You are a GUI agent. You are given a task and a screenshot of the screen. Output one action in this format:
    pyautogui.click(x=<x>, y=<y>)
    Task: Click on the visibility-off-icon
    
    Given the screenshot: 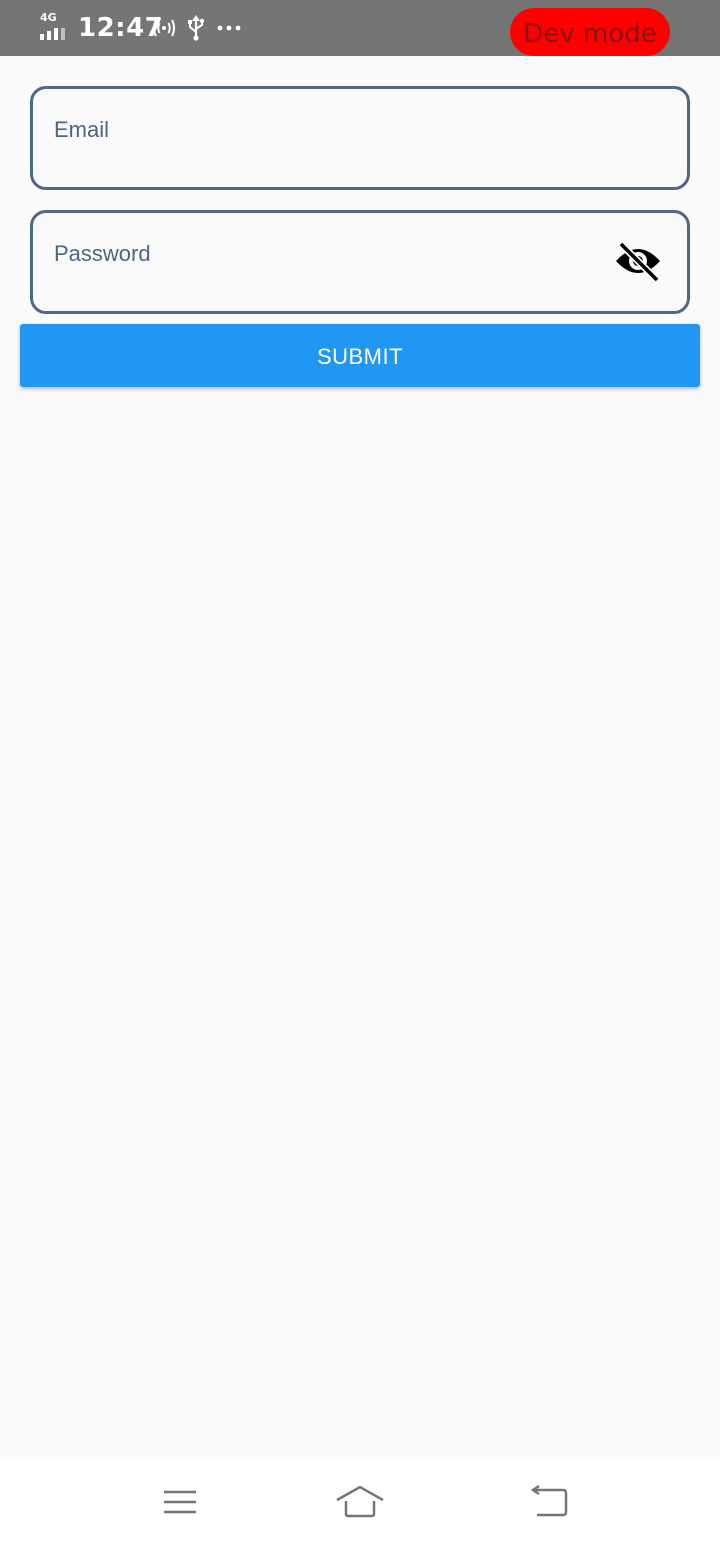 What is the action you would take?
    pyautogui.click(x=638, y=261)
    